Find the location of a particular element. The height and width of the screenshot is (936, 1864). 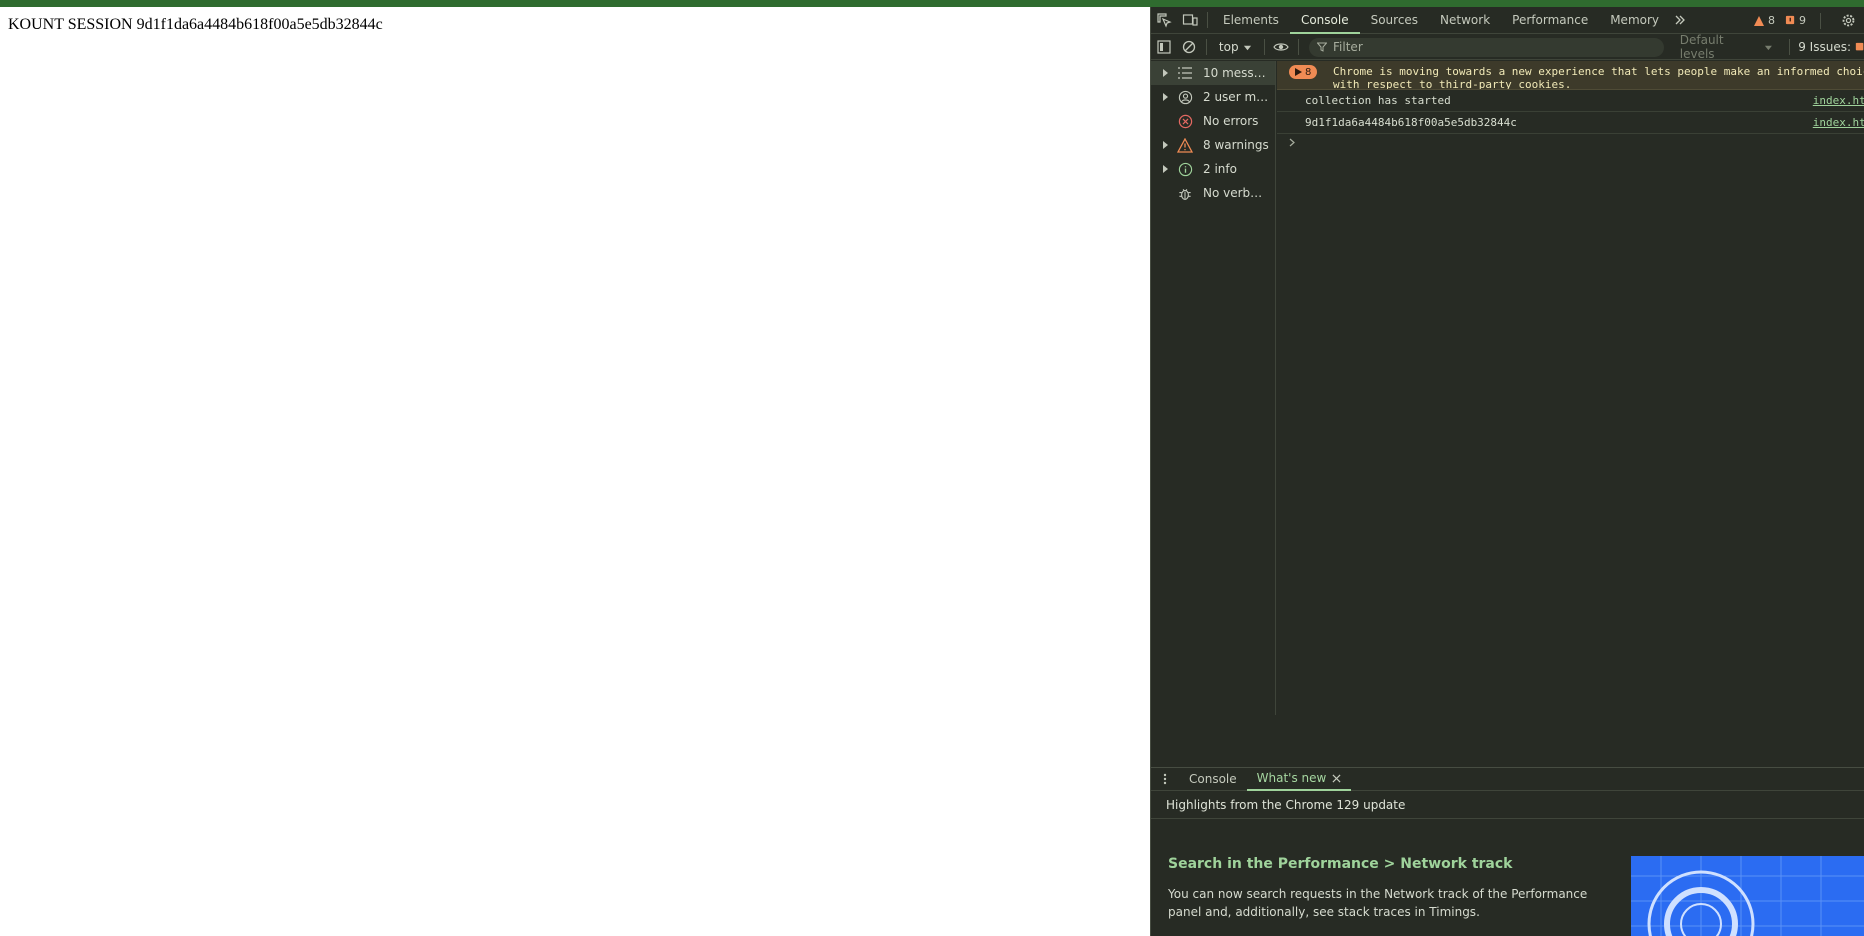

issues-count: 9 is located at coordinates (1802, 20).